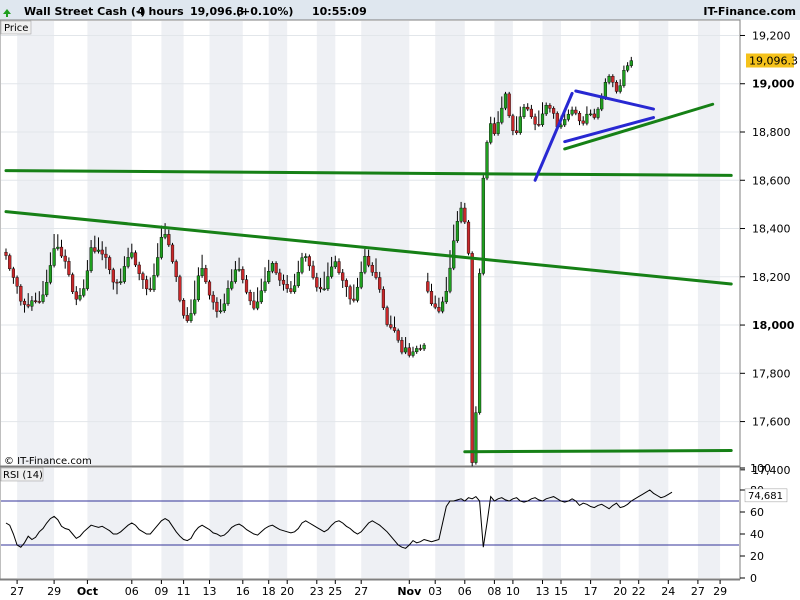 This screenshot has width=800, height=600. What do you see at coordinates (435, 591) in the screenshot?
I see `x-tick-label: 03` at bounding box center [435, 591].